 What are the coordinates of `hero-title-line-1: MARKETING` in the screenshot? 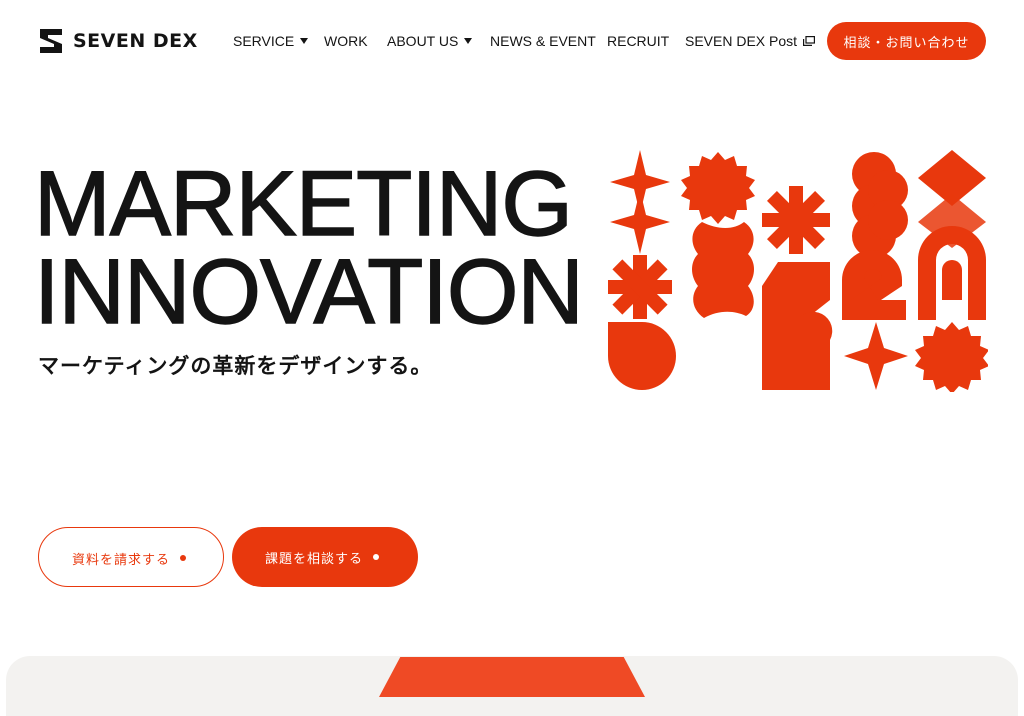 It's located at (303, 204).